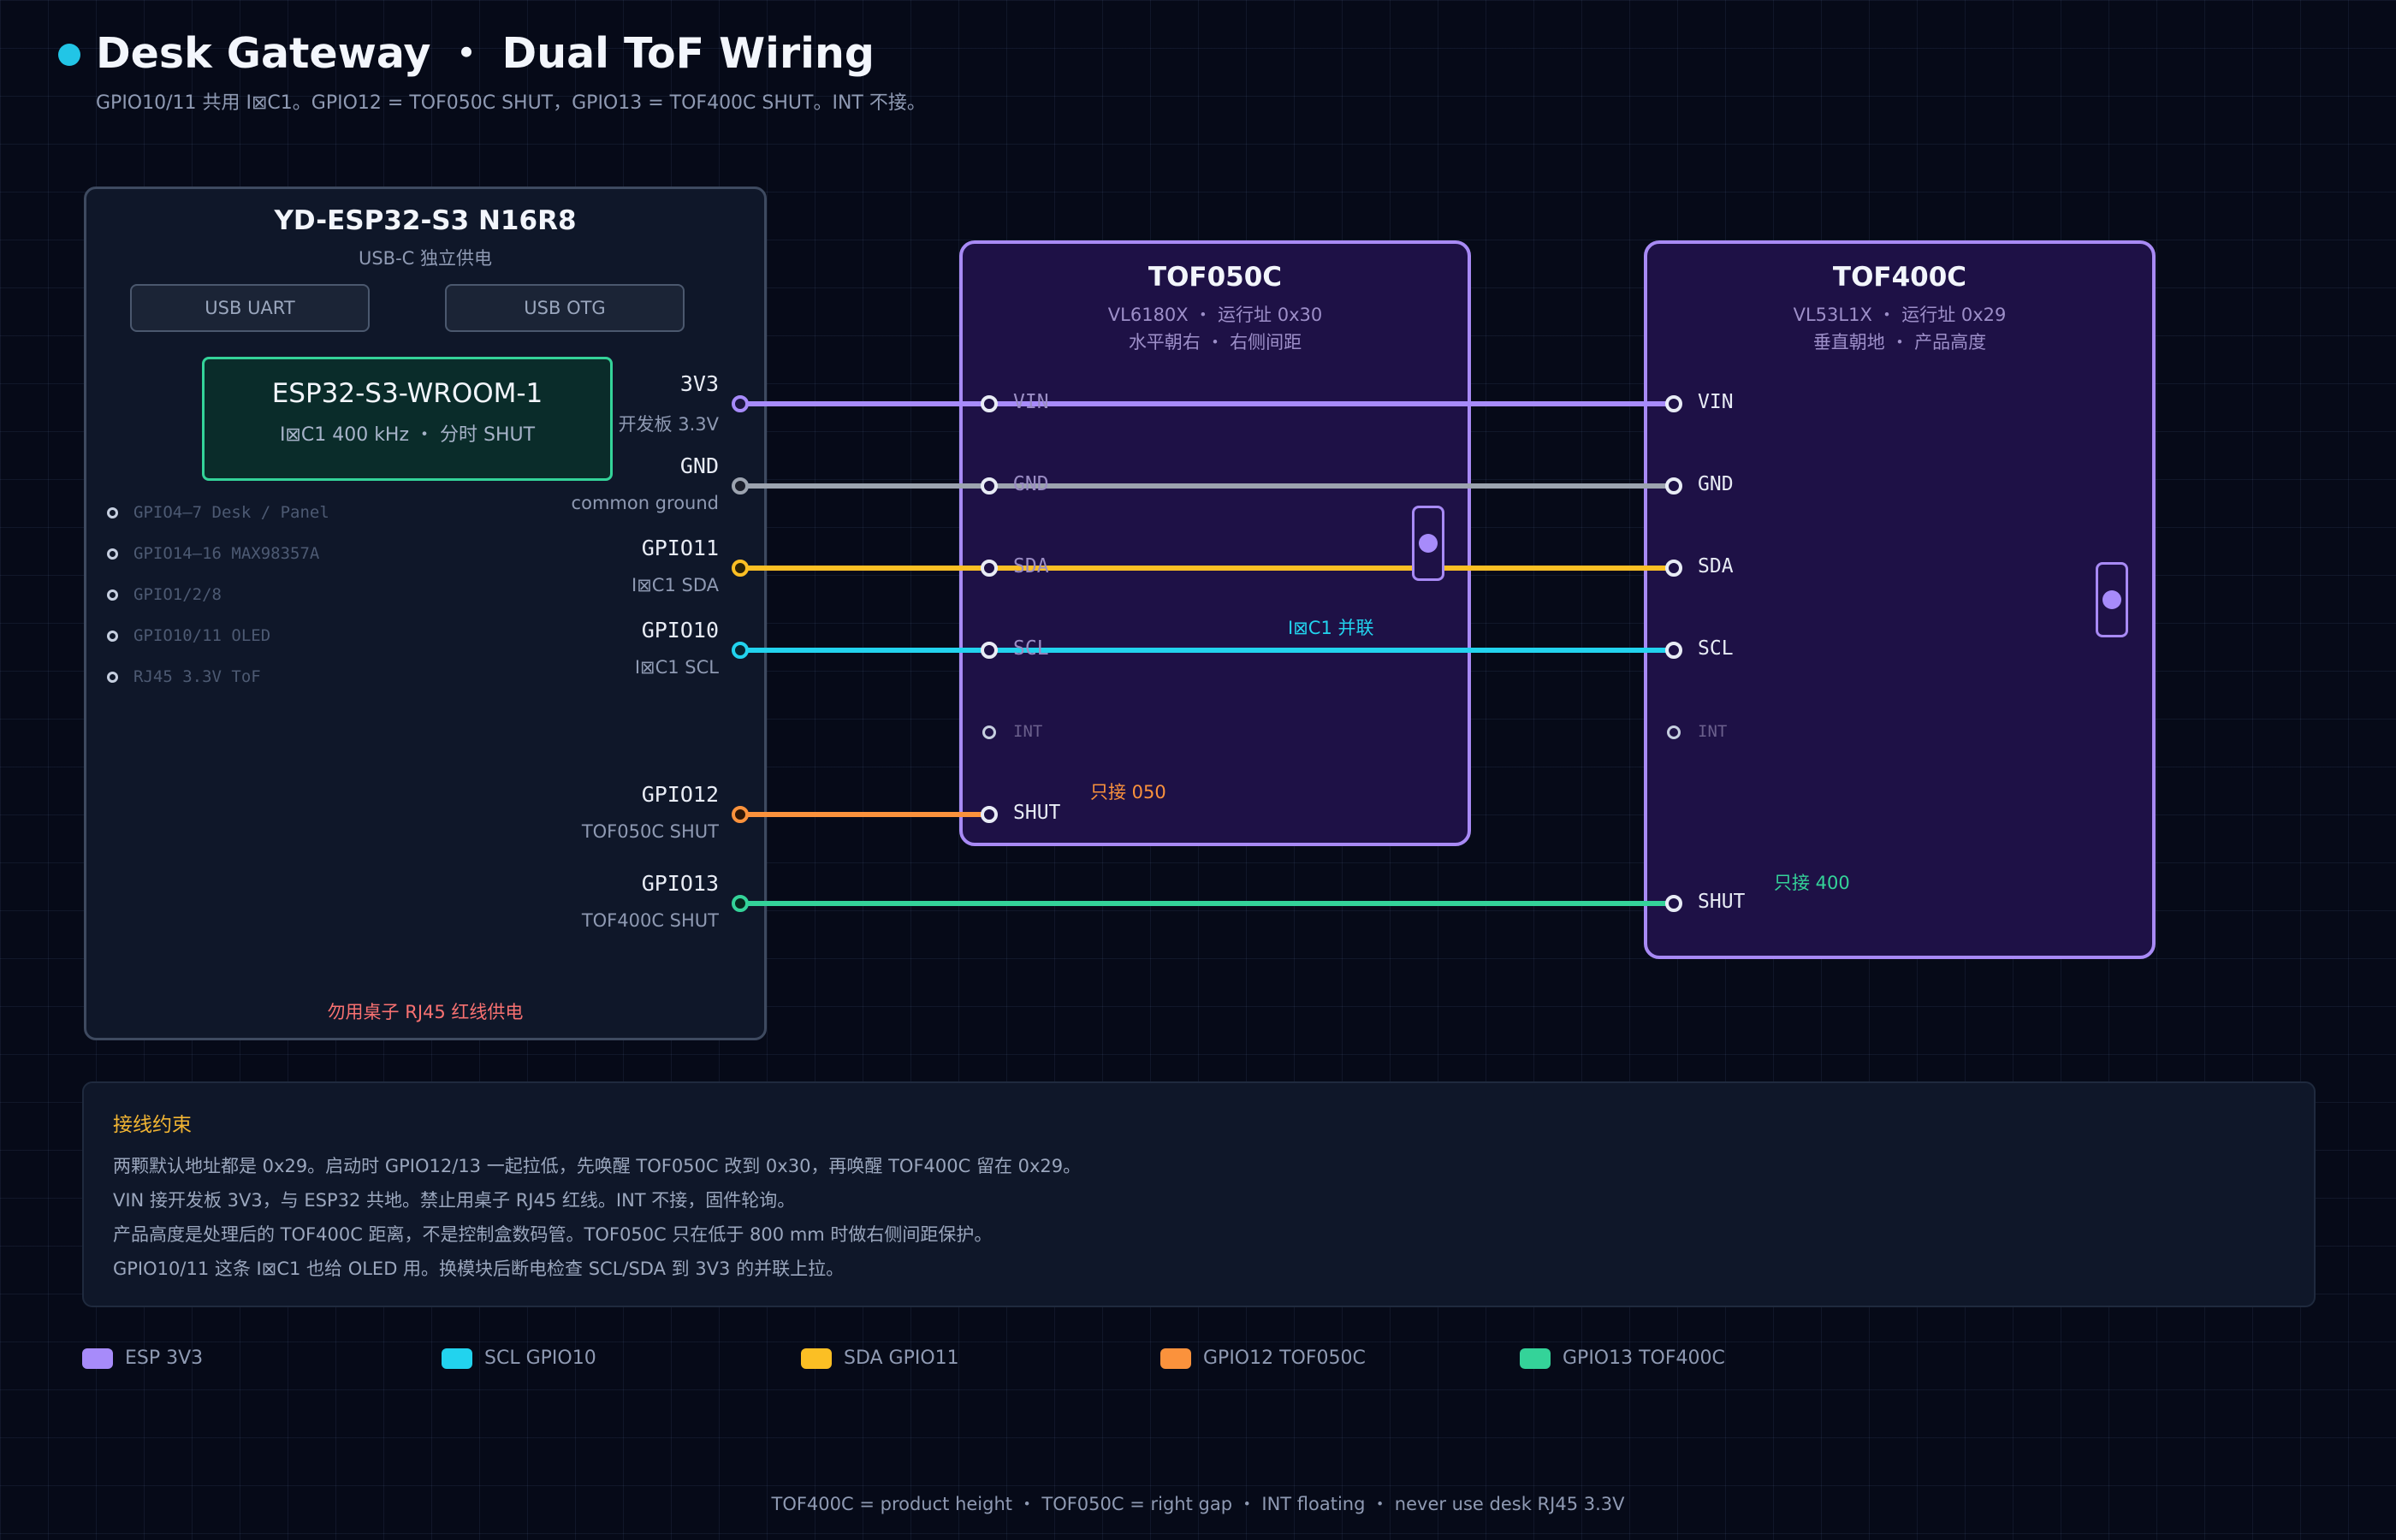 The height and width of the screenshot is (1540, 2396). Describe the element at coordinates (1644, 1358) in the screenshot. I see `legend-label: GPIO13 TOF400C` at that location.